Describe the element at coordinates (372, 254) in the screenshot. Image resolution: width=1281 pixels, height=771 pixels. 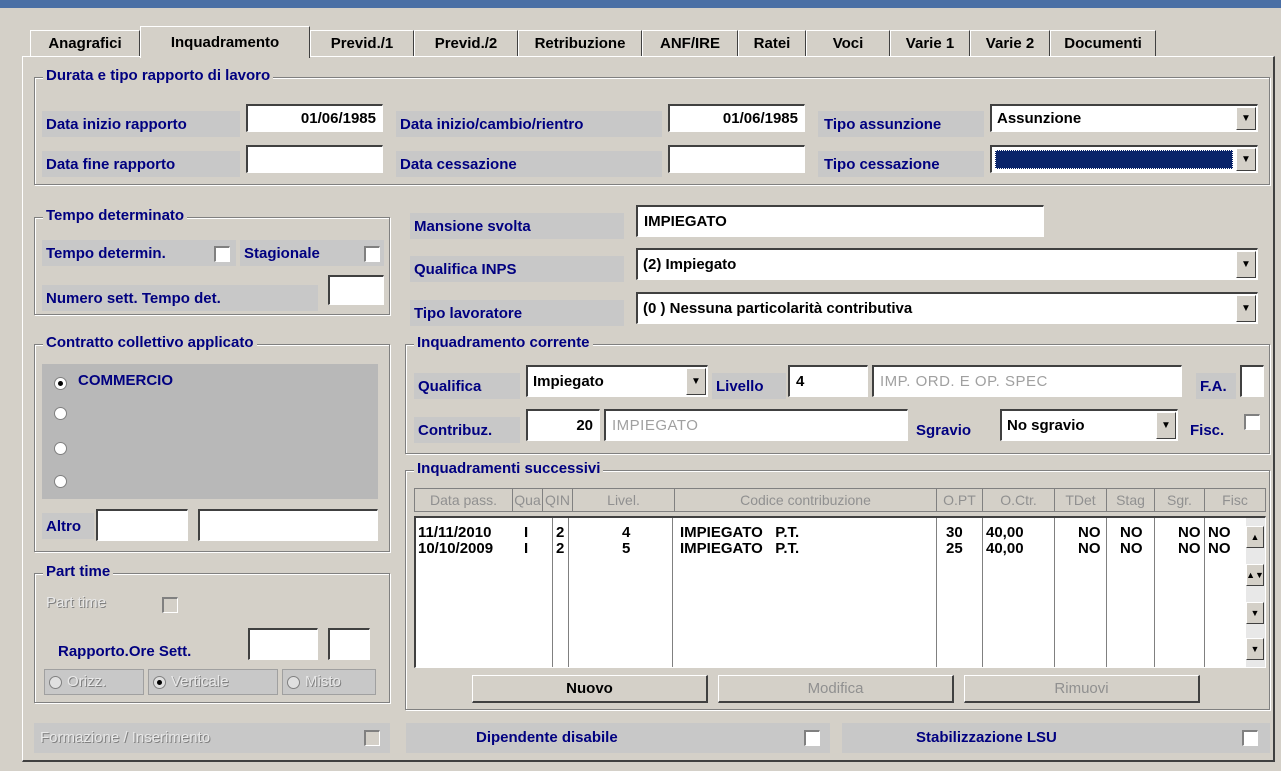
I see `stagionale-checkbox` at that location.